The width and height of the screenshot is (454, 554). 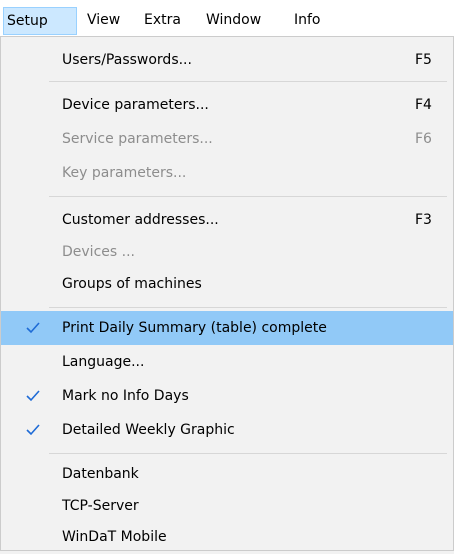 I want to click on menu-item-mark-no-info-days: Mark no Info Days, so click(x=227, y=396).